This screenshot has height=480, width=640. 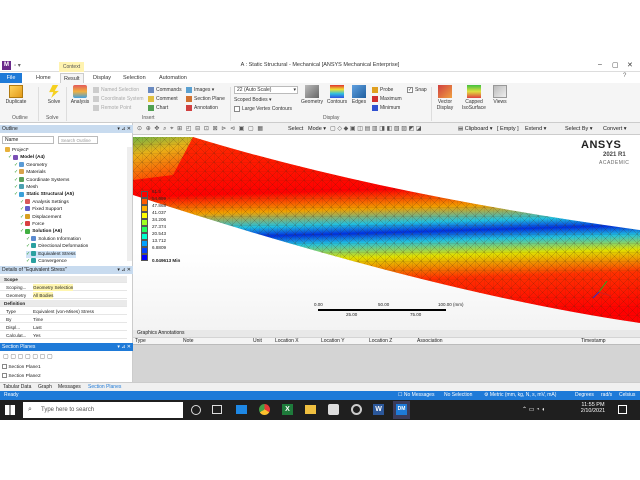 What do you see at coordinates (317, 129) in the screenshot?
I see `mode-dropdown: Mode ▾` at bounding box center [317, 129].